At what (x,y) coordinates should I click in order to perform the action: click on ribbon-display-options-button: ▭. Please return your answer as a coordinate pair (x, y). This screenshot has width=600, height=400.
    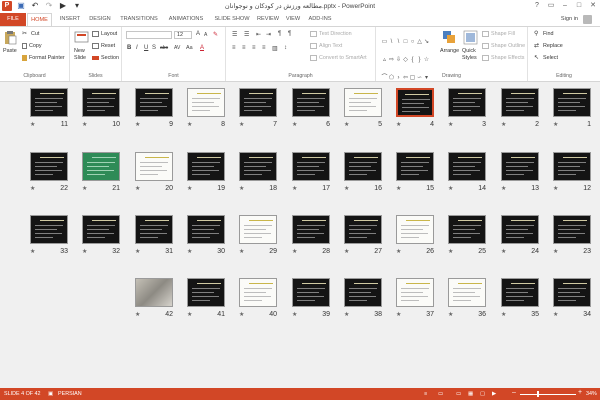
    Looking at the image, I should click on (551, 6).